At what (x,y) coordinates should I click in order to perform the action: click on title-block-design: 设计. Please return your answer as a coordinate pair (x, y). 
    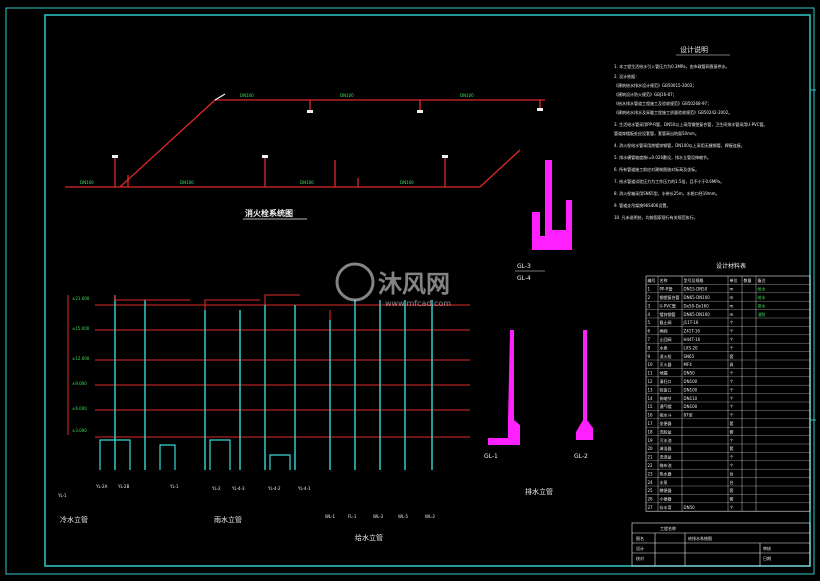
    Looking at the image, I should click on (640, 548).